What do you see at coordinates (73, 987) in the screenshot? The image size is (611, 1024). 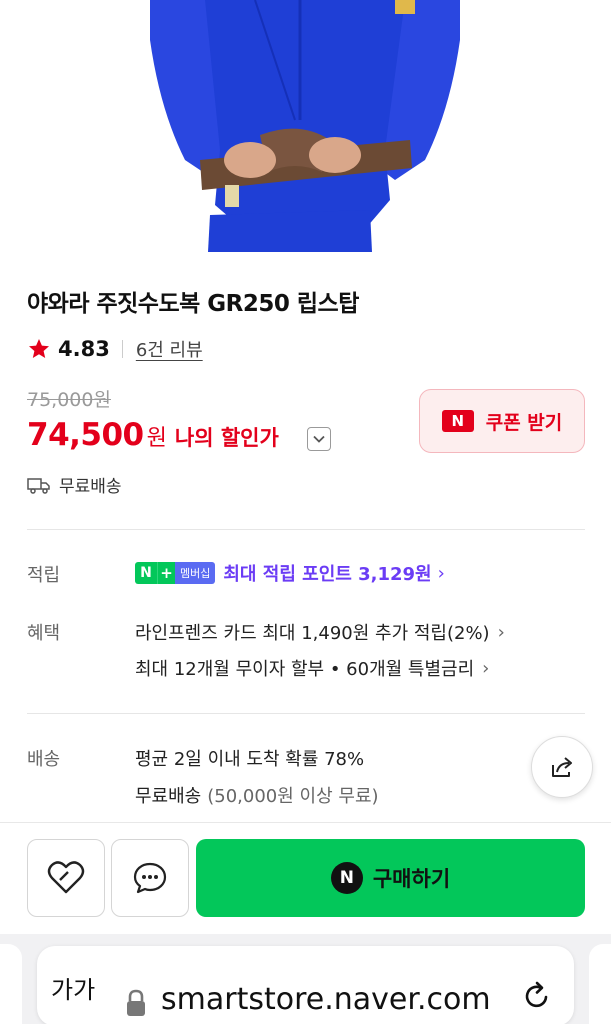 I see `page-settings-button: 가가` at bounding box center [73, 987].